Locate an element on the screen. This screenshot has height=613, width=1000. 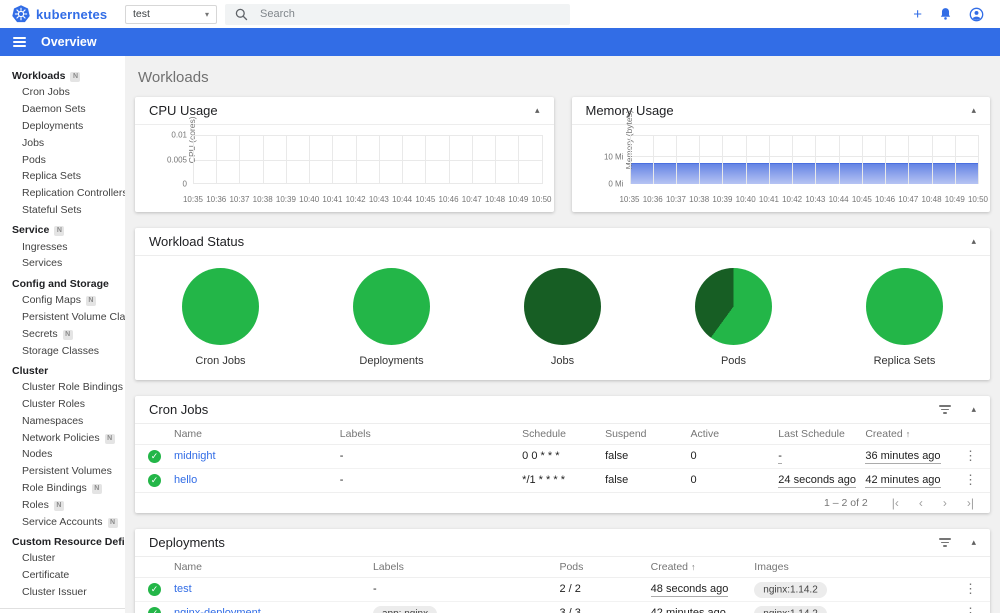
column-header: Suspend is located at coordinates (647, 434).